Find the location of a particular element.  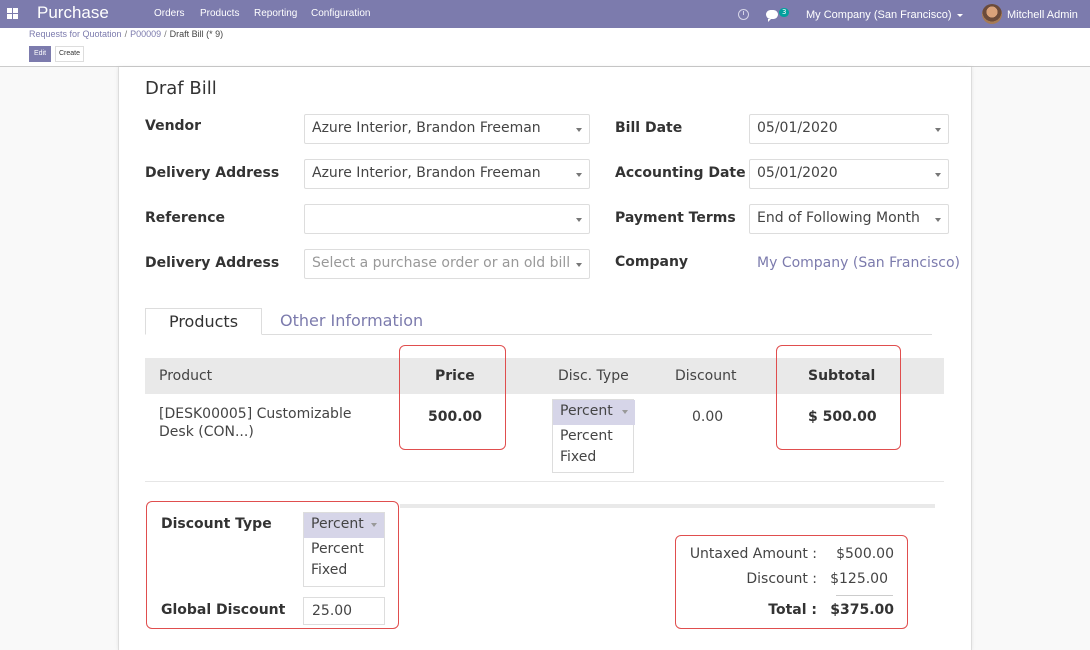

chat-icon is located at coordinates (772, 16).